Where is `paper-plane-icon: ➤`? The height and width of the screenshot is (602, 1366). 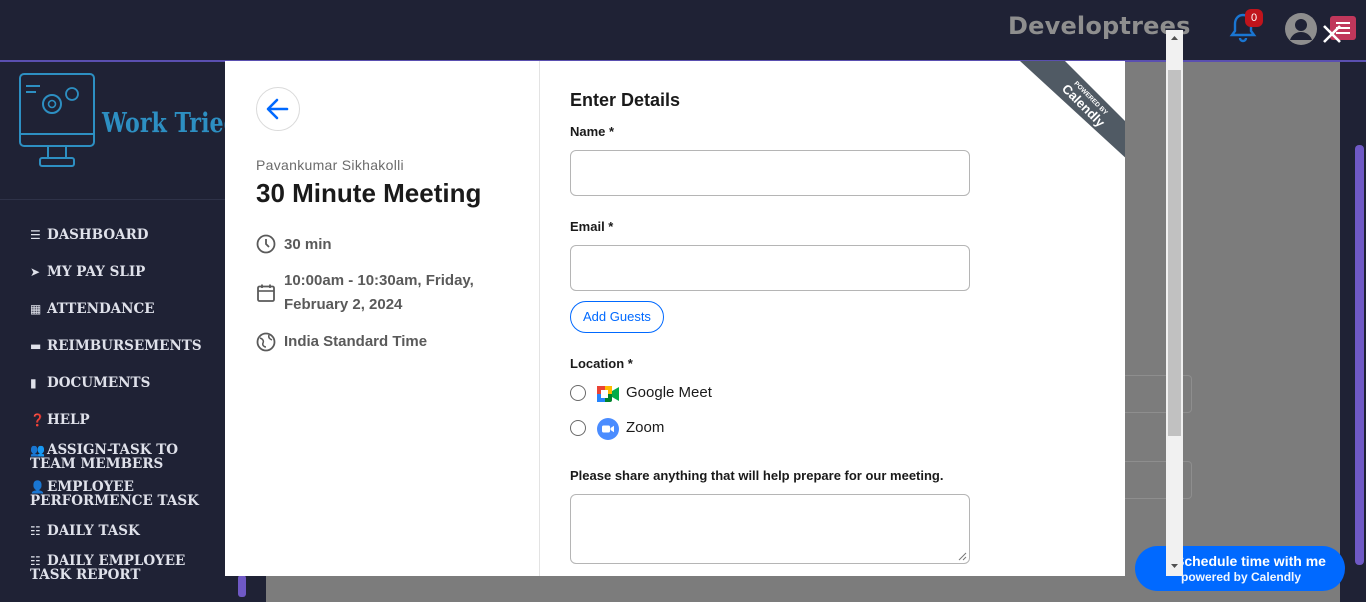 paper-plane-icon: ➤ is located at coordinates (35, 272).